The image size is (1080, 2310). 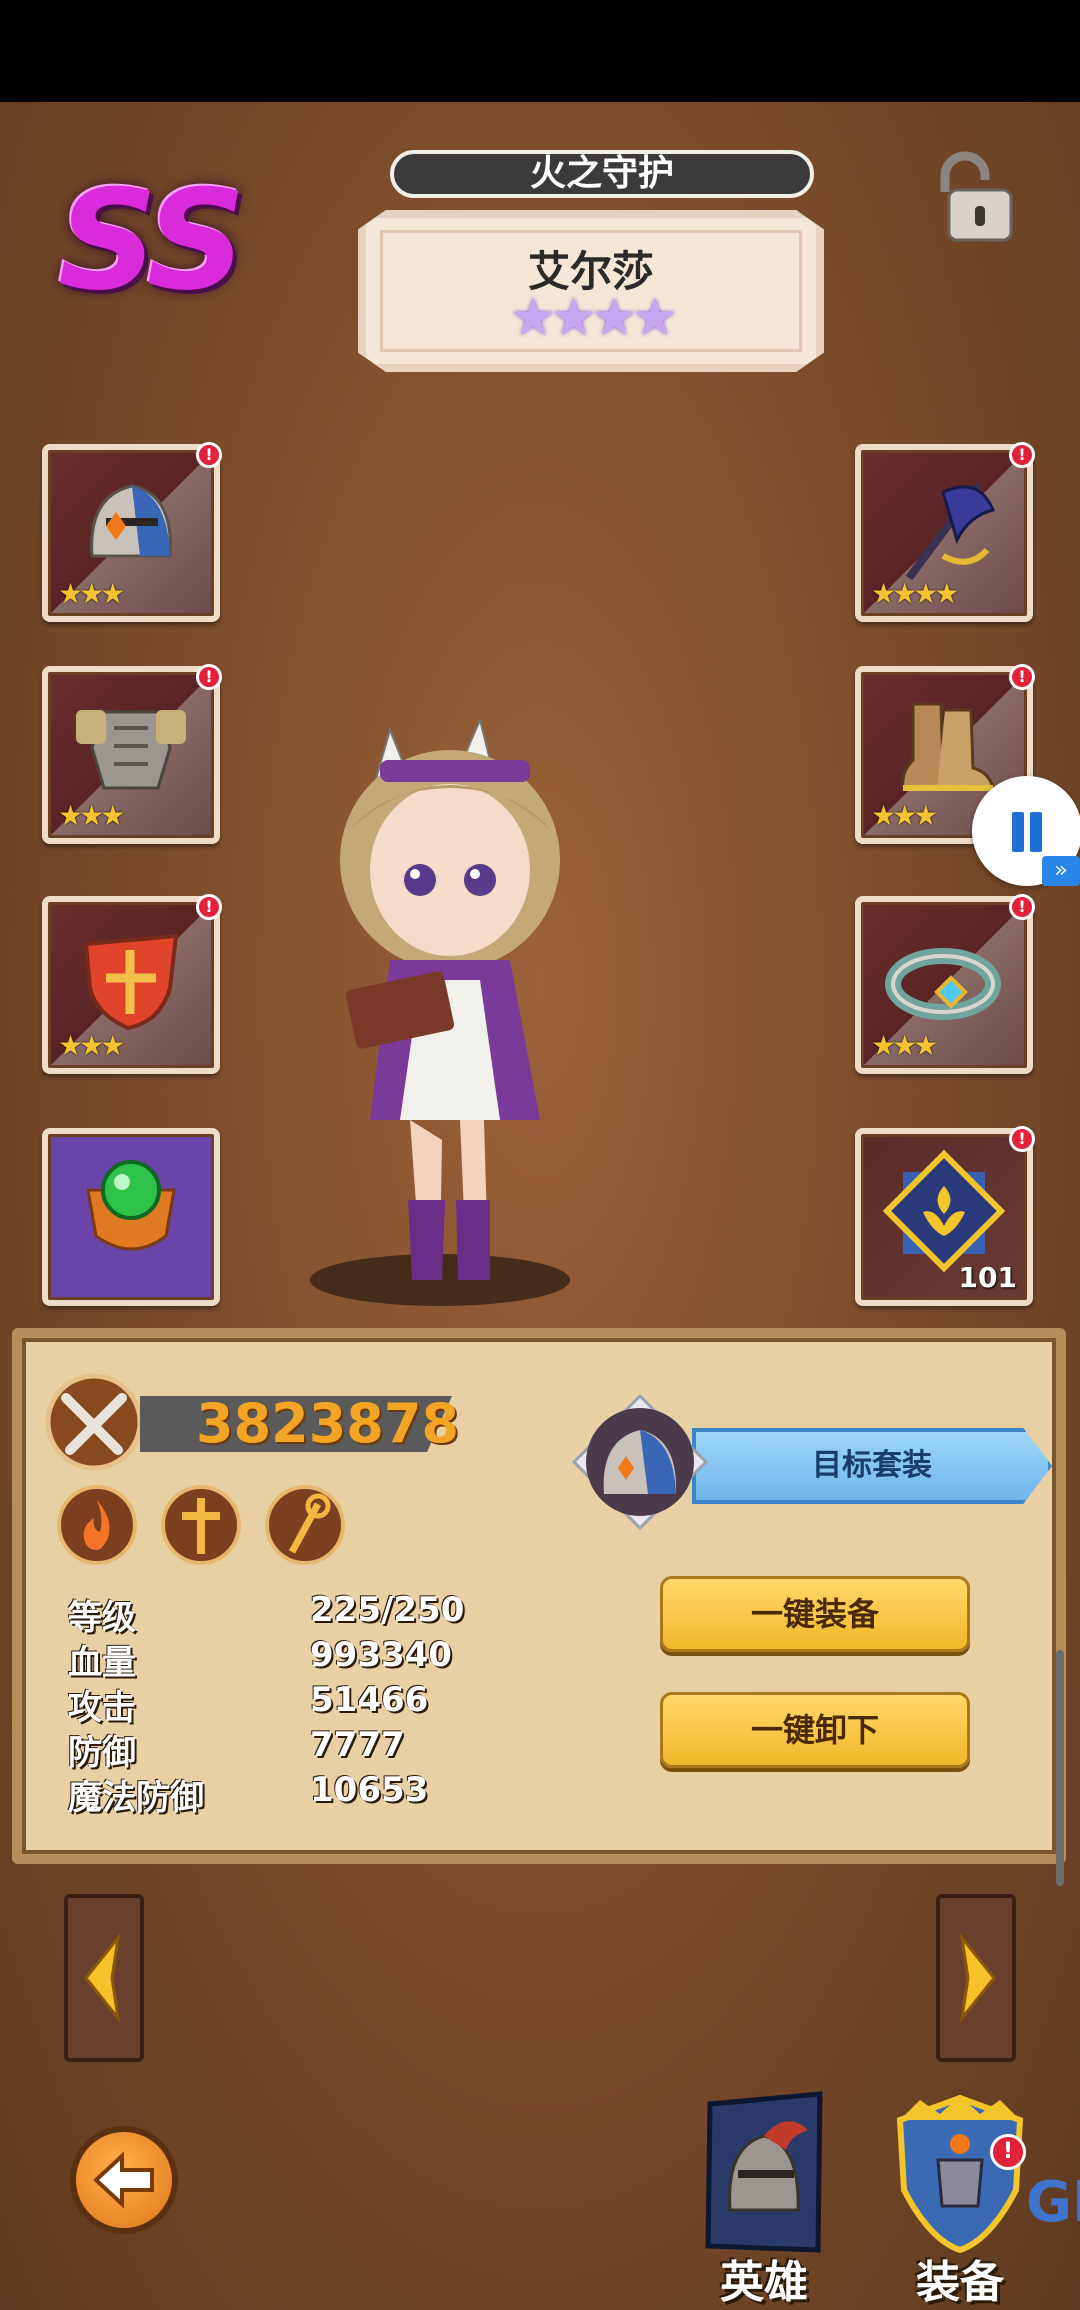 What do you see at coordinates (440, 1013) in the screenshot?
I see `hero-character` at bounding box center [440, 1013].